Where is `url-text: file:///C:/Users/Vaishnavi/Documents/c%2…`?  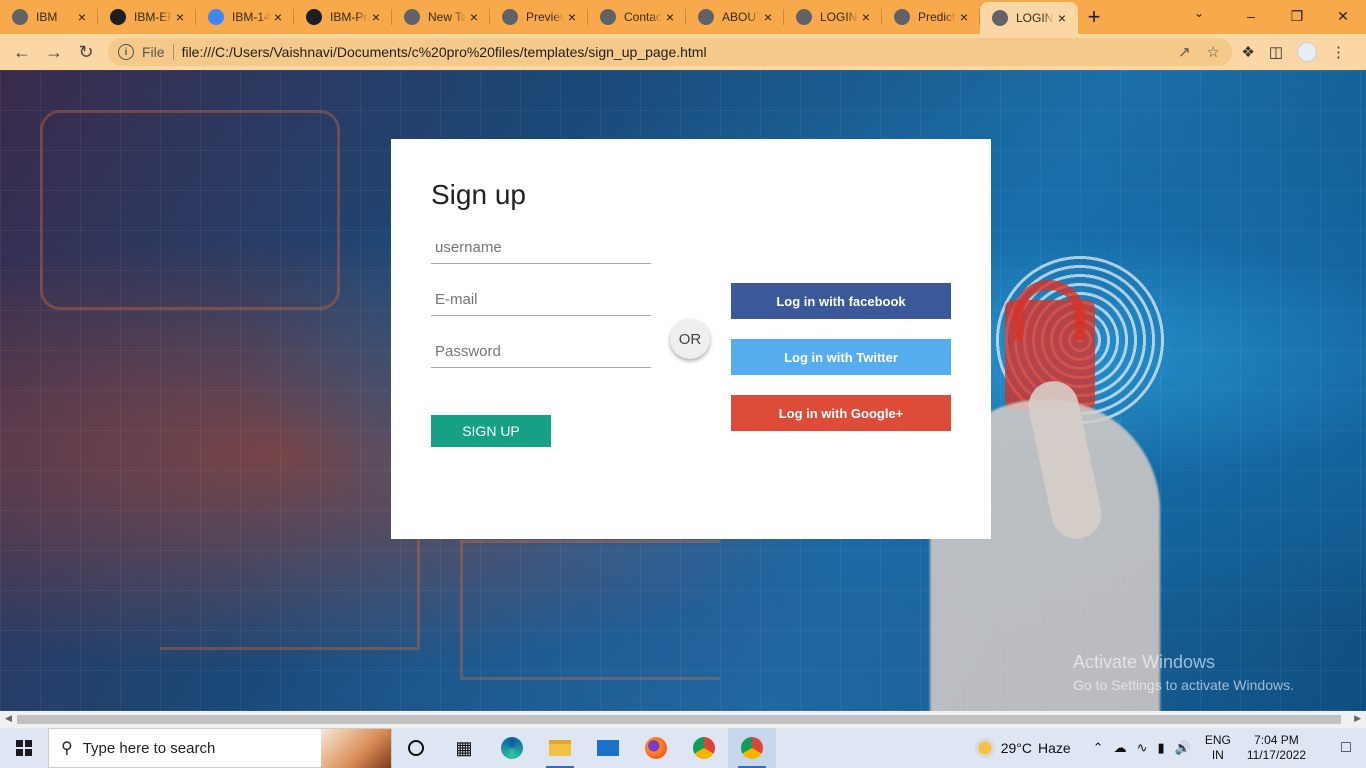
url-text: file:///C:/Users/Vaishnavi/Documents/c%2… is located at coordinates (444, 52).